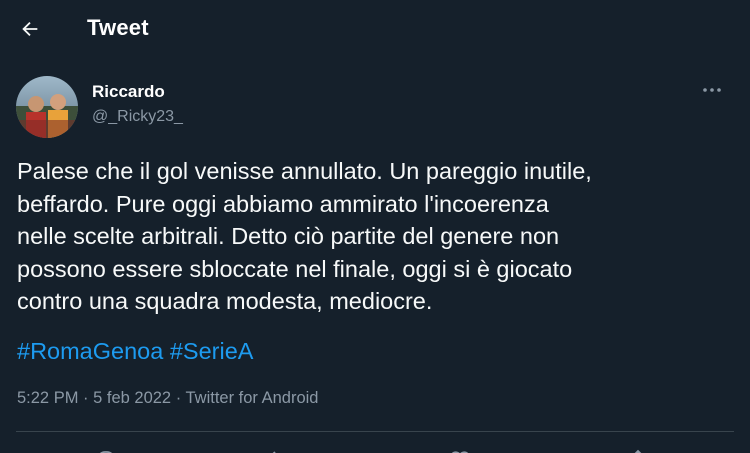  What do you see at coordinates (128, 92) in the screenshot?
I see `author-display-name: Riccardo` at bounding box center [128, 92].